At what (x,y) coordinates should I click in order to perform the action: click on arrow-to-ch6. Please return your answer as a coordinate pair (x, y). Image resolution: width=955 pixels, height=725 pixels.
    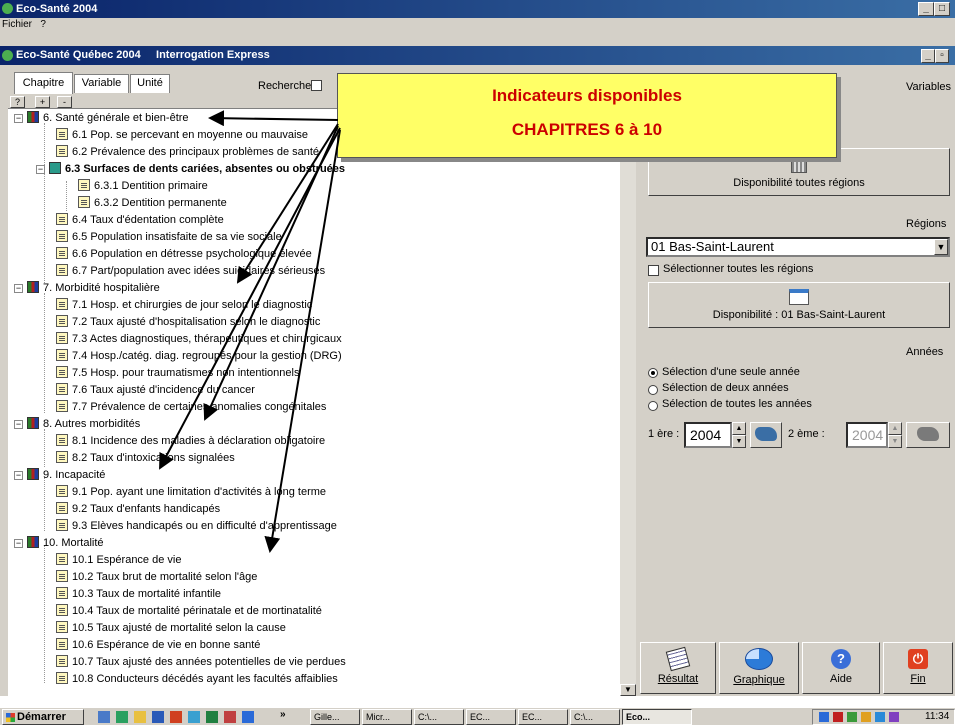
    Looking at the image, I should click on (273, 118).